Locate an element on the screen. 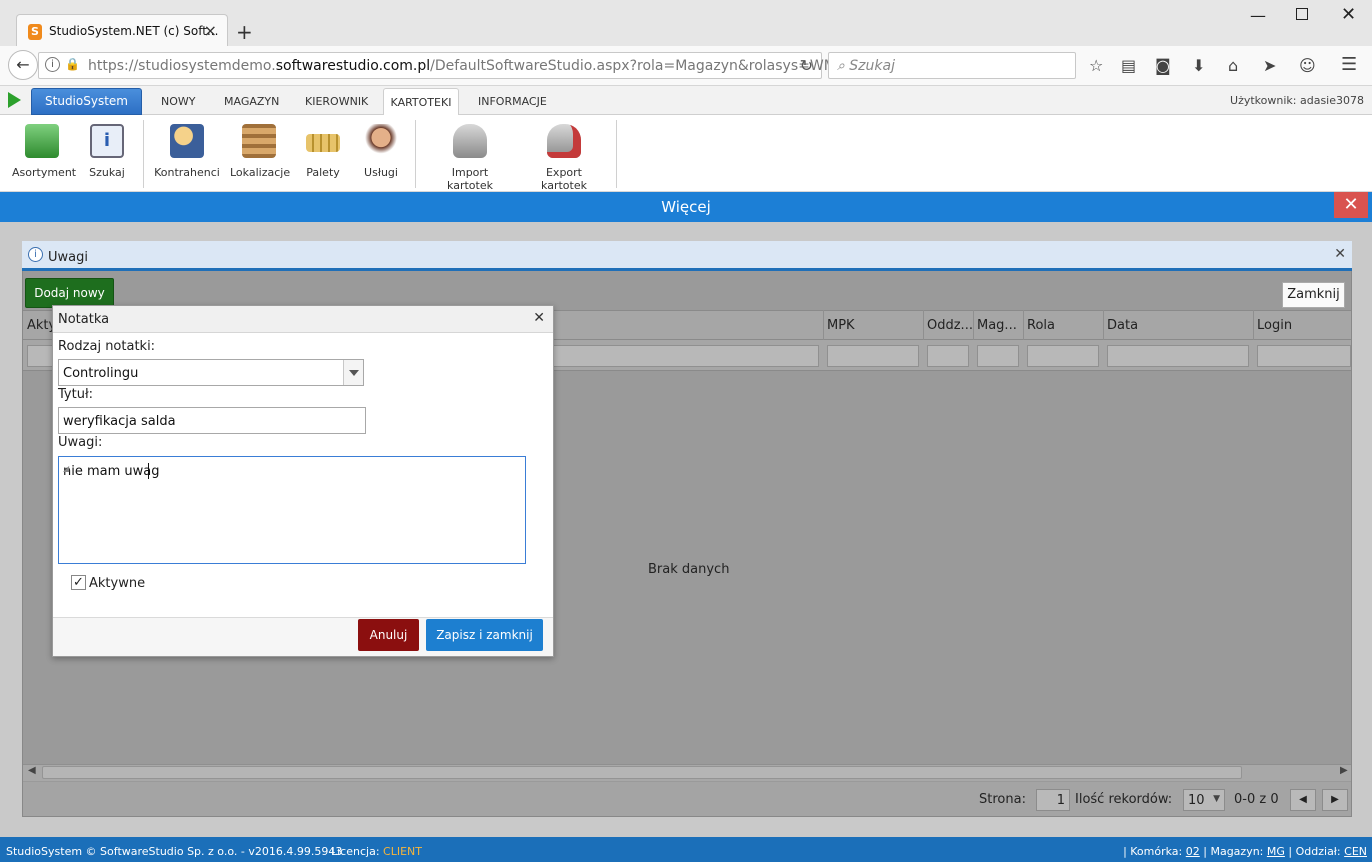  dialog-title: Notatka is located at coordinates (84, 319).